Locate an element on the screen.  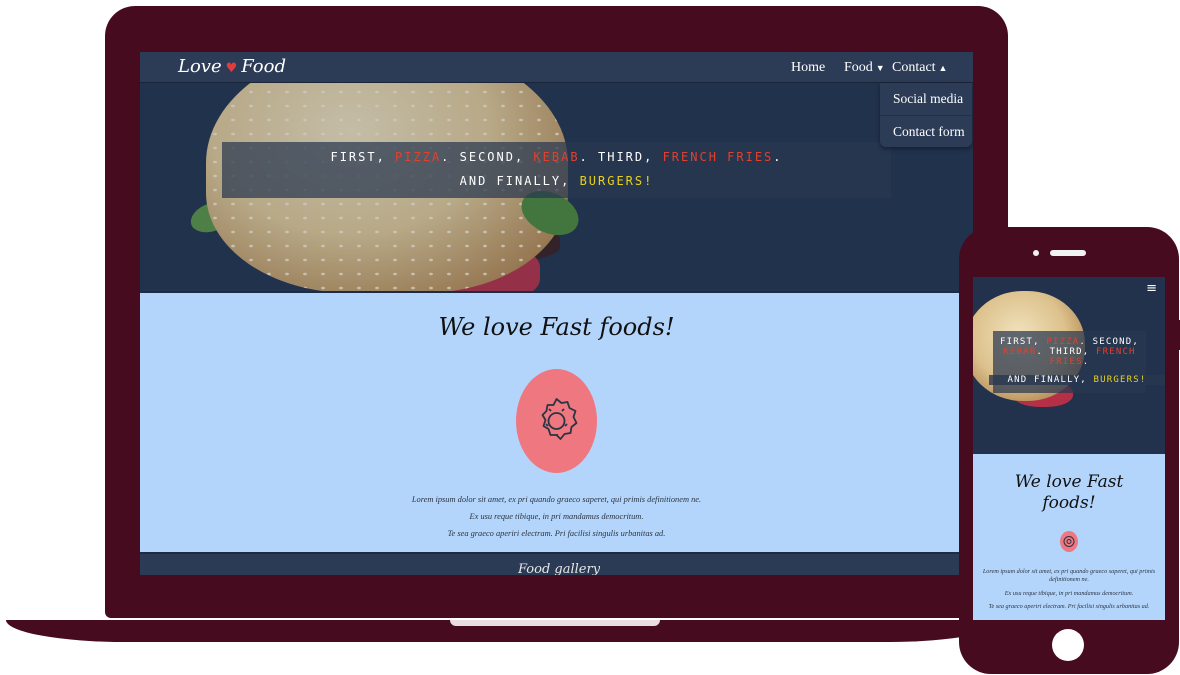
gallery-section: Food gallery is located at coordinates (556, 563).